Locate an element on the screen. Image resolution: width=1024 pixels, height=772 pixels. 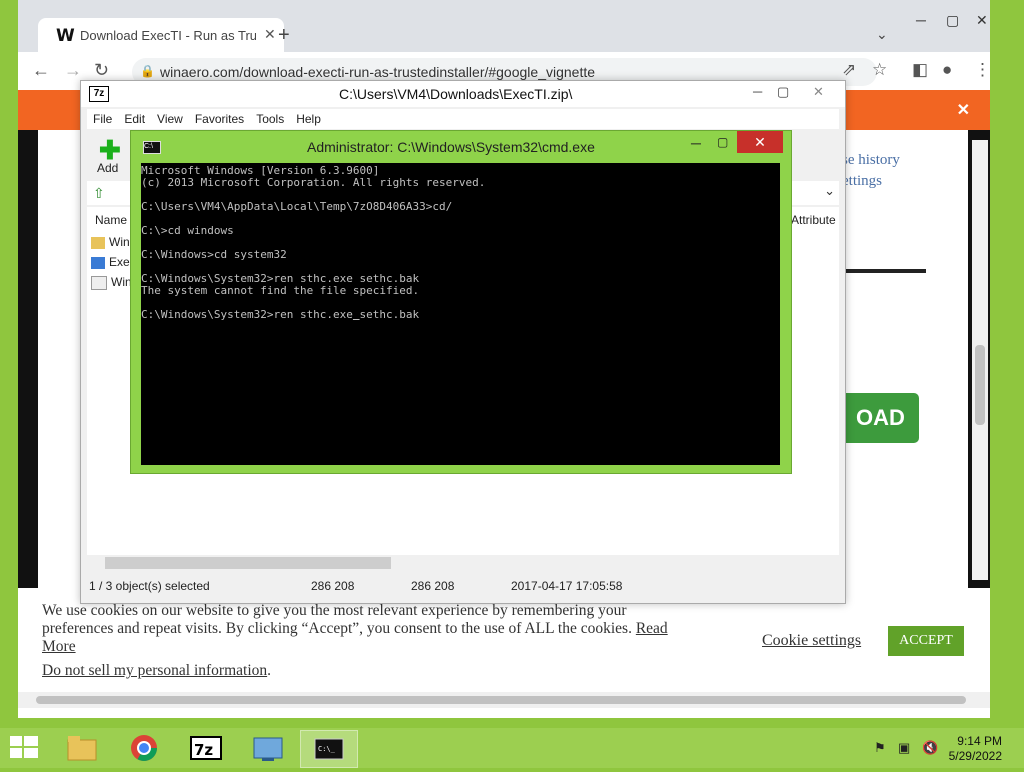
7zip-horizontal-scrollbar is located at coordinates (463, 563).